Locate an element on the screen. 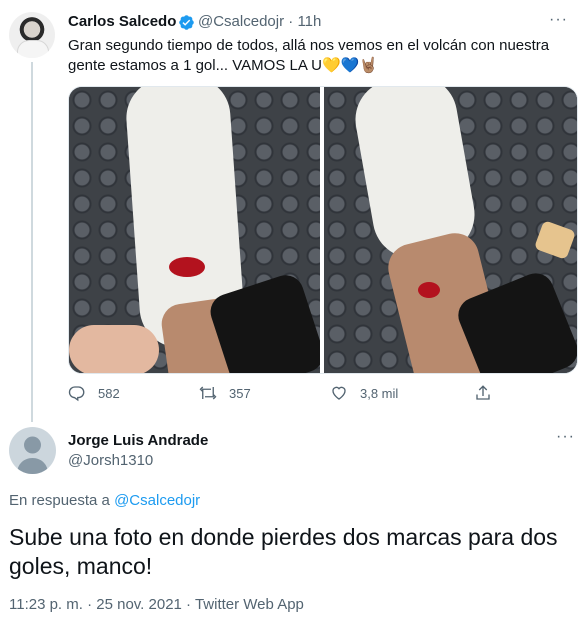 This screenshot has width=586, height=623. replying-to-prefix: En respuesta a is located at coordinates (59, 500).